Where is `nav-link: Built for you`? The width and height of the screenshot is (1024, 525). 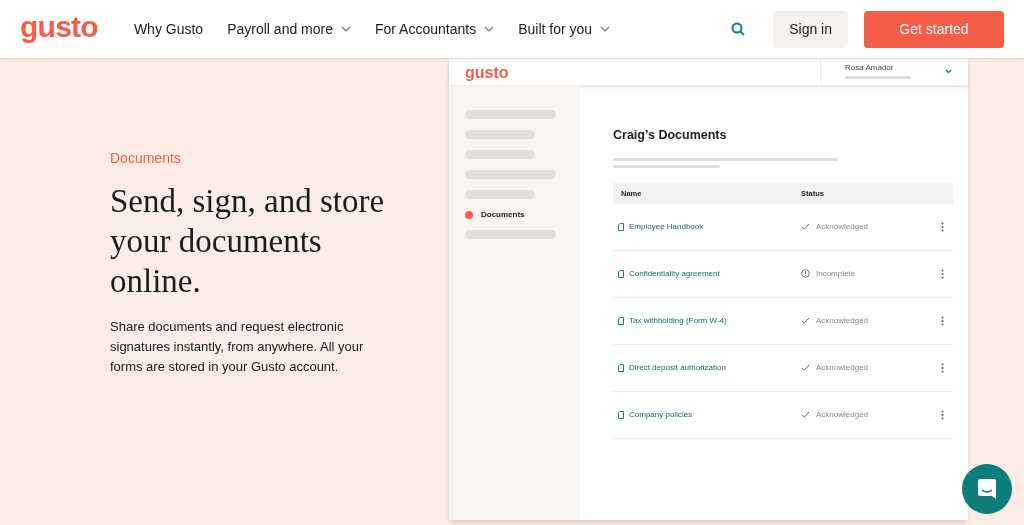 nav-link: Built for you is located at coordinates (564, 29).